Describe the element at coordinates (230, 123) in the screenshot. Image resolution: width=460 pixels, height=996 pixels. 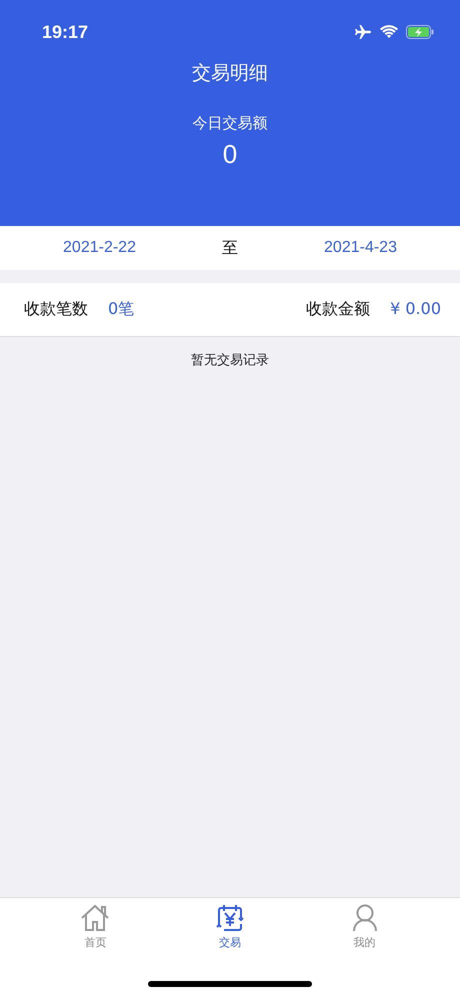
I see `today-label: 今日交易额` at that location.